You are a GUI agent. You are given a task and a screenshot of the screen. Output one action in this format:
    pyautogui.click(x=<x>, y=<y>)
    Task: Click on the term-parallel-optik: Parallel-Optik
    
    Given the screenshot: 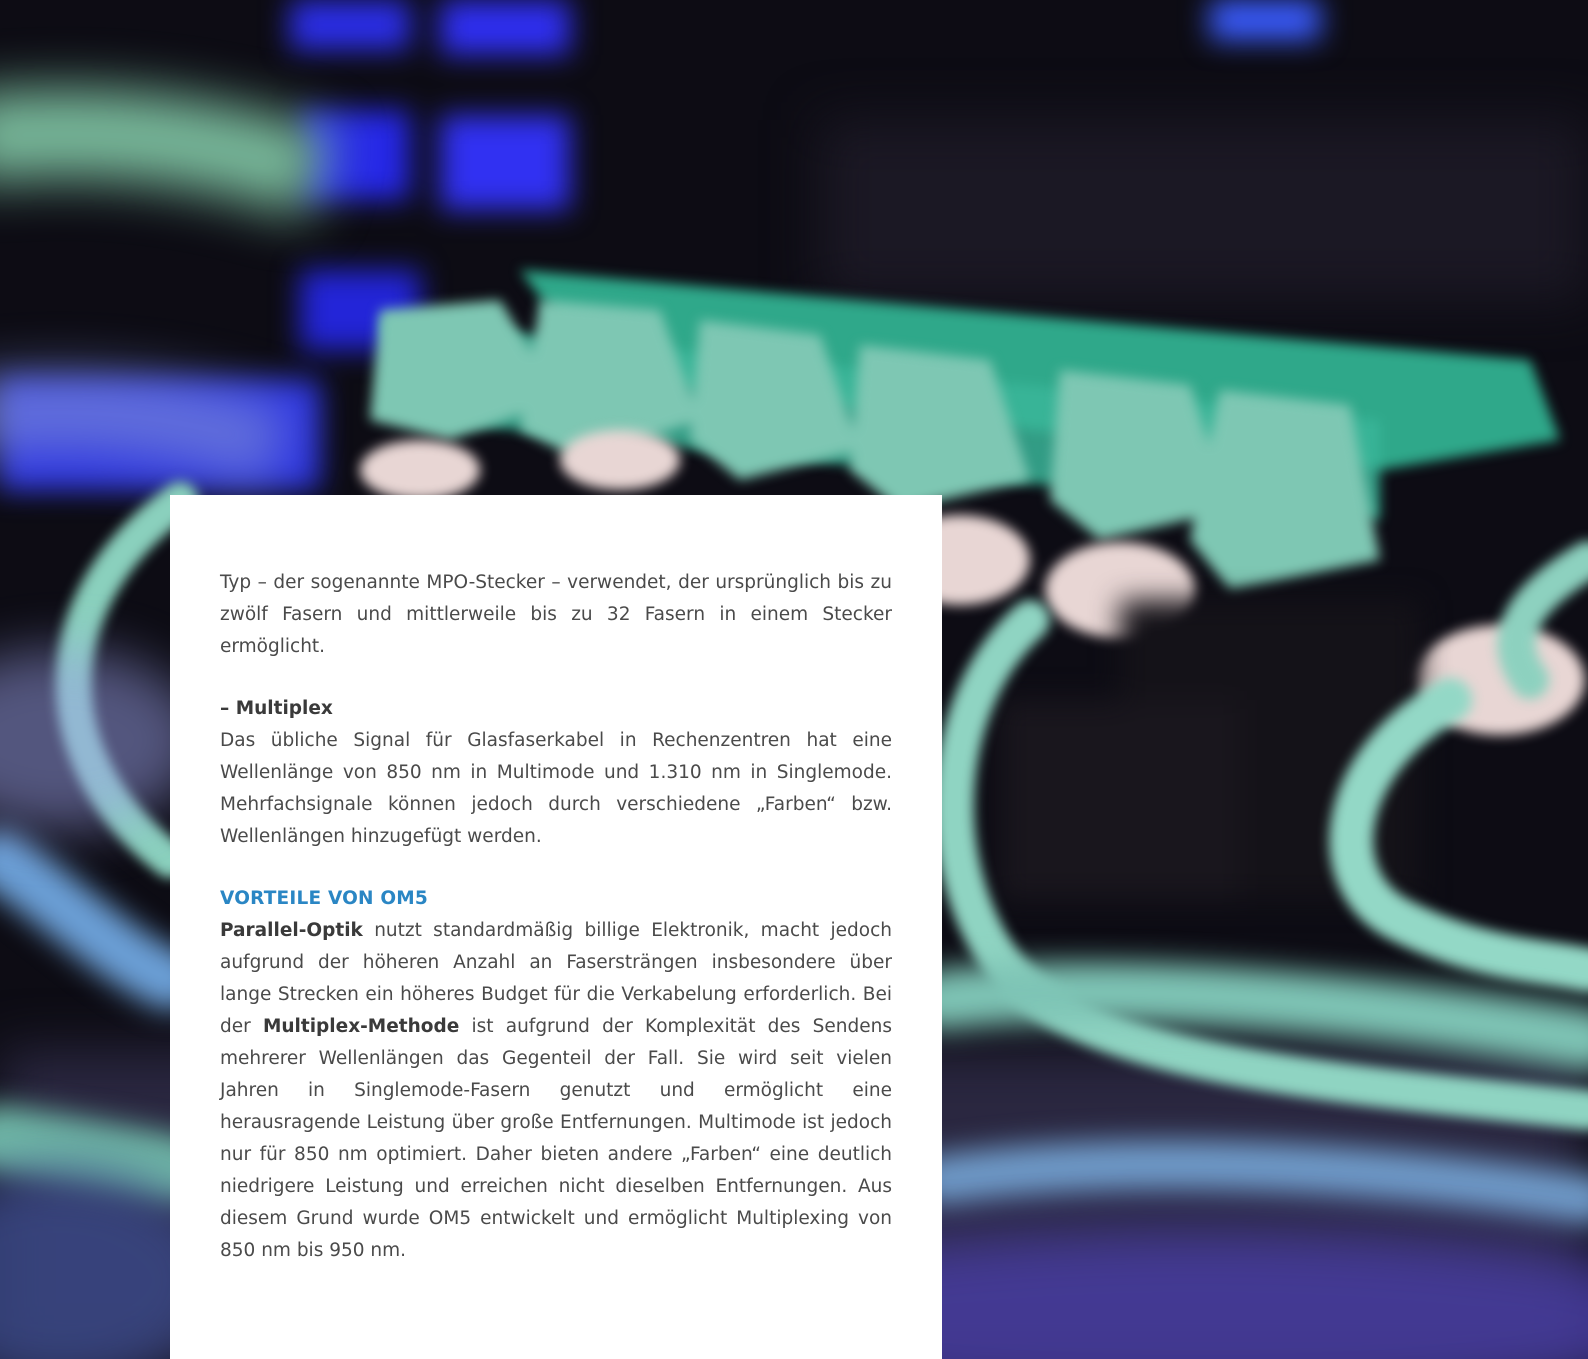 What is the action you would take?
    pyautogui.click(x=291, y=930)
    